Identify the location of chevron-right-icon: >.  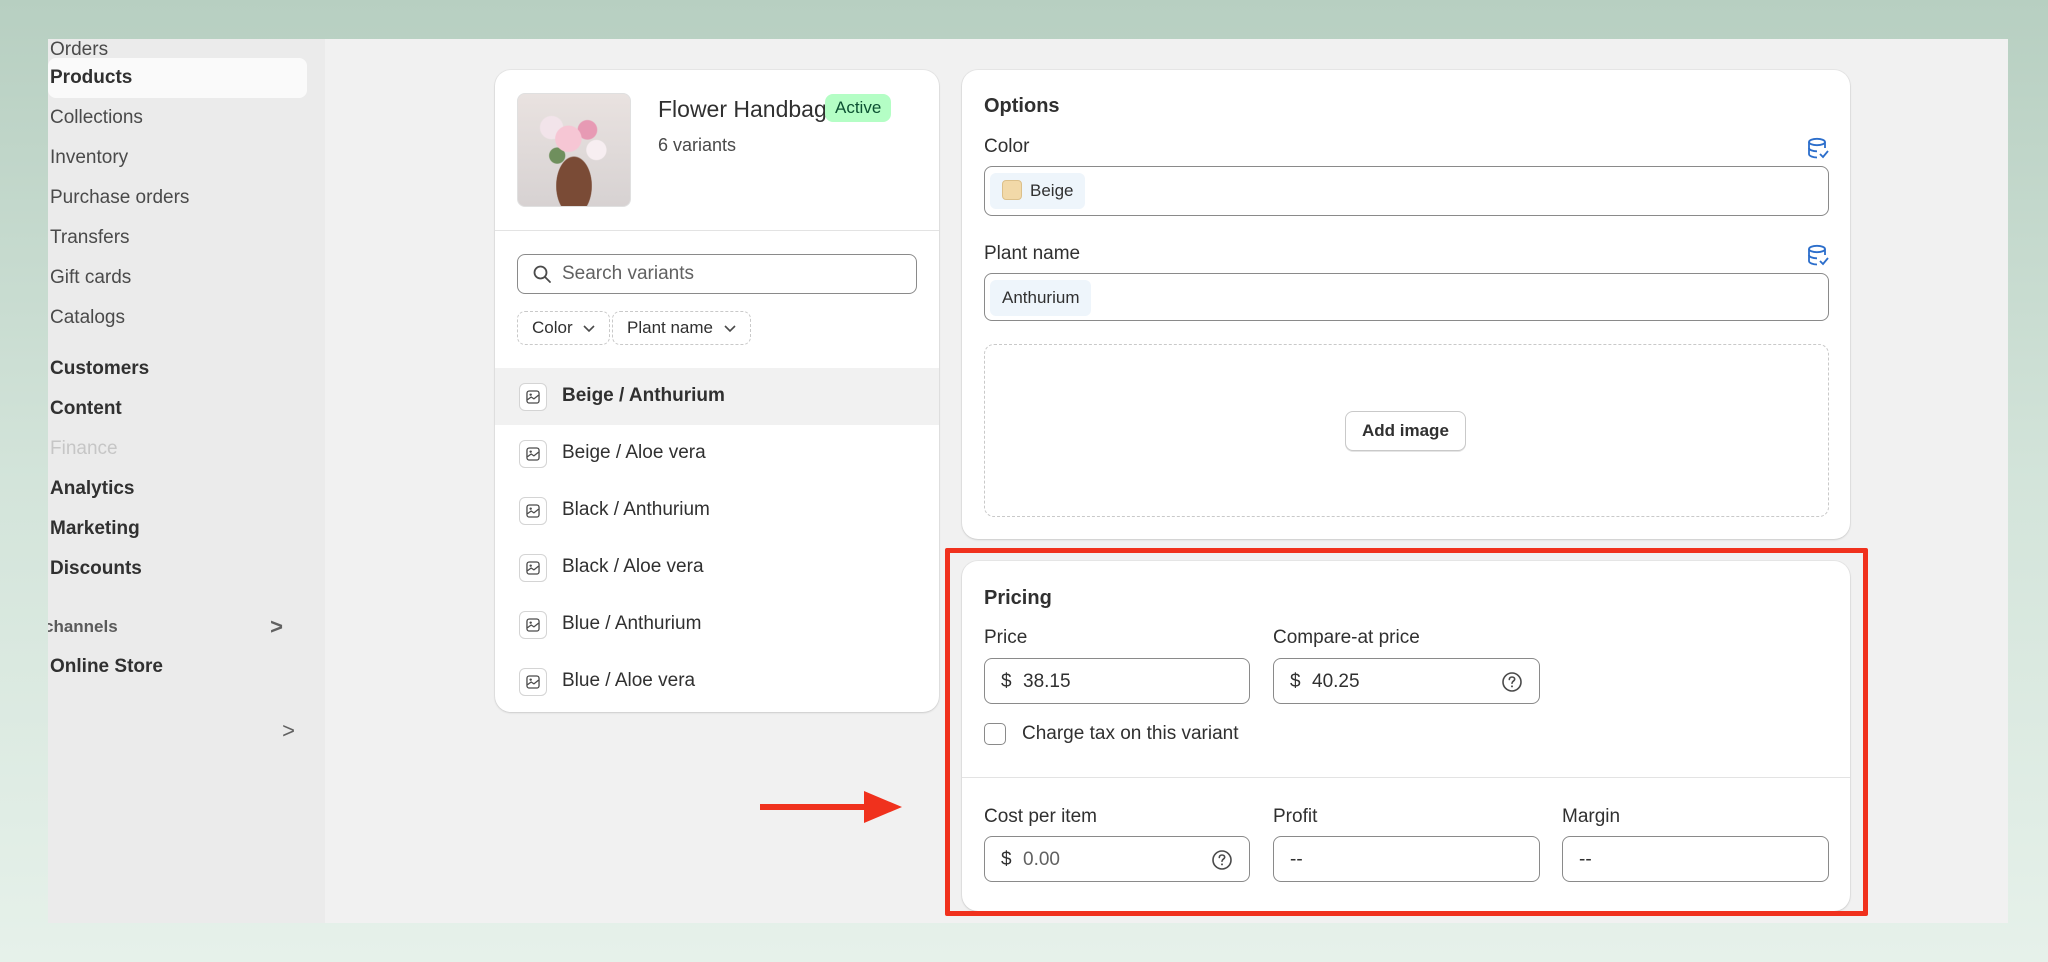
(276, 626).